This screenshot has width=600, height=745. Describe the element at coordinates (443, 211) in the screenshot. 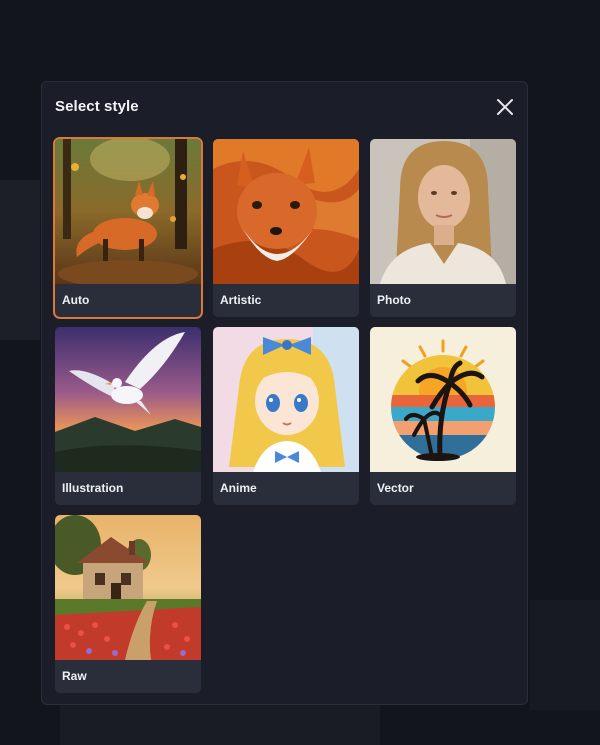

I see `photo-thumbnail` at that location.